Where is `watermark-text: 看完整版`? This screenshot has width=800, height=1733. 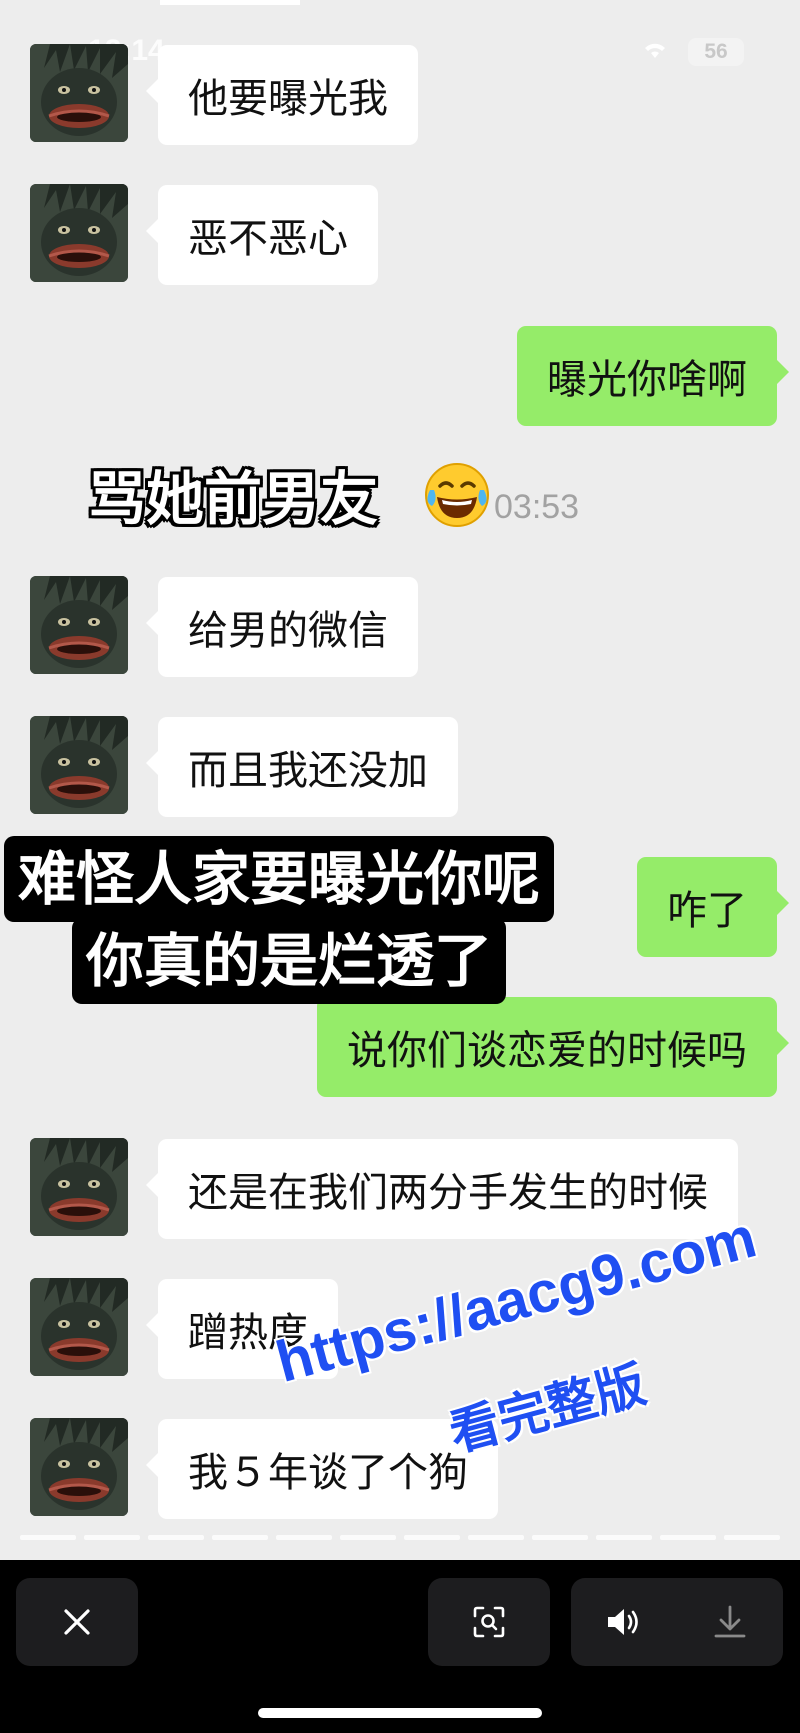 watermark-text: 看完整版 is located at coordinates (547, 1409).